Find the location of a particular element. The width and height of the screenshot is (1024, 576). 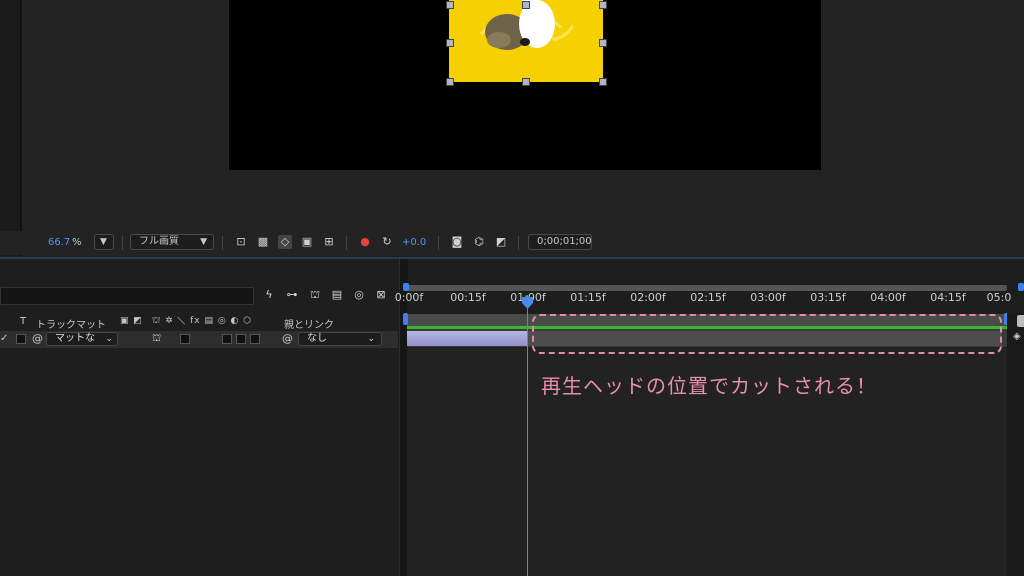

transform-handle-bottom-right is located at coordinates (603, 82).